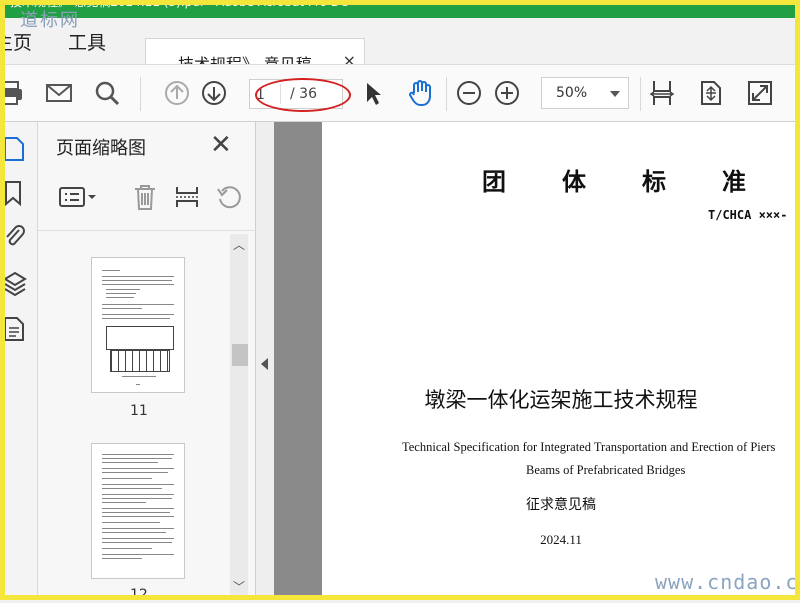 The image size is (800, 603). What do you see at coordinates (615, 94) in the screenshot?
I see `chevron-down-icon` at bounding box center [615, 94].